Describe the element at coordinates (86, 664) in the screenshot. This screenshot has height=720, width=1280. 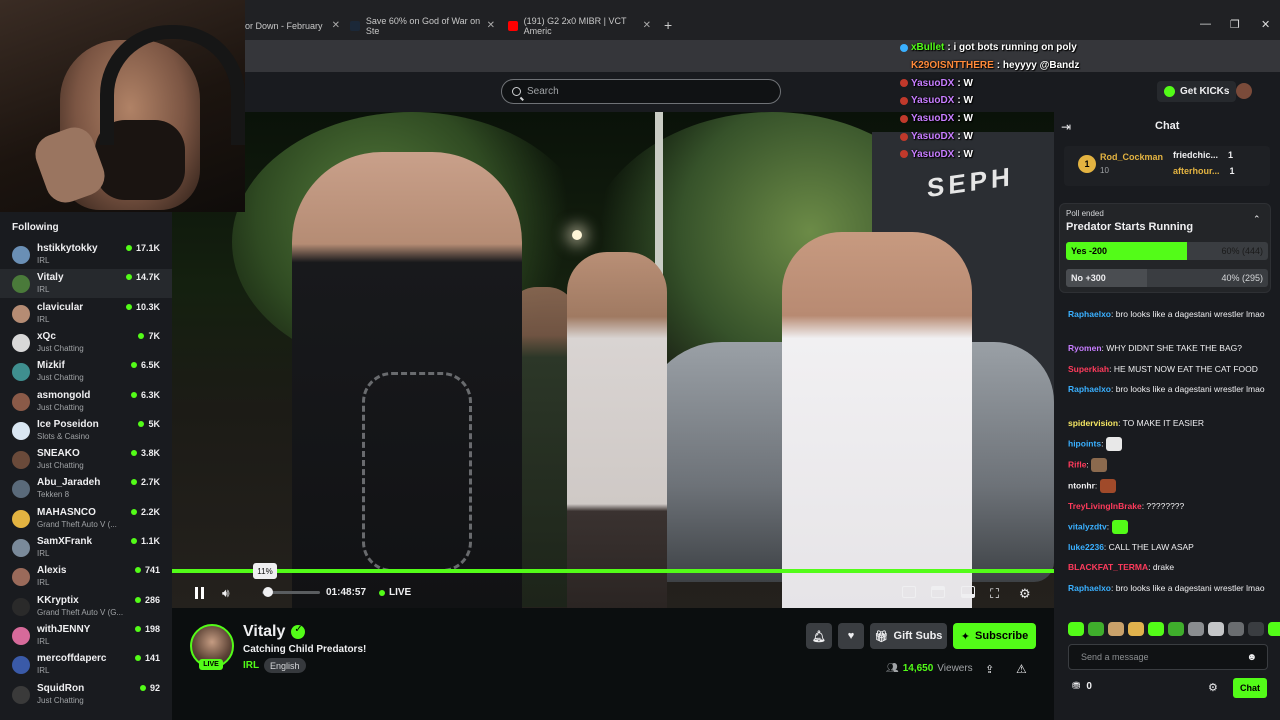
I see `sidebar-channel: mercoffdaperc IRL 141` at that location.